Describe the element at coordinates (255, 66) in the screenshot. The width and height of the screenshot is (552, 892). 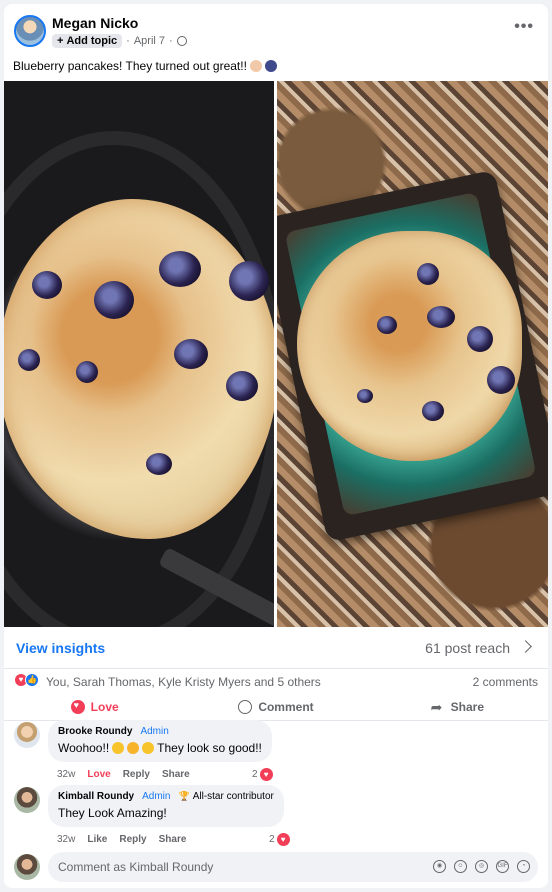
I see `hands-emoji-icon` at that location.